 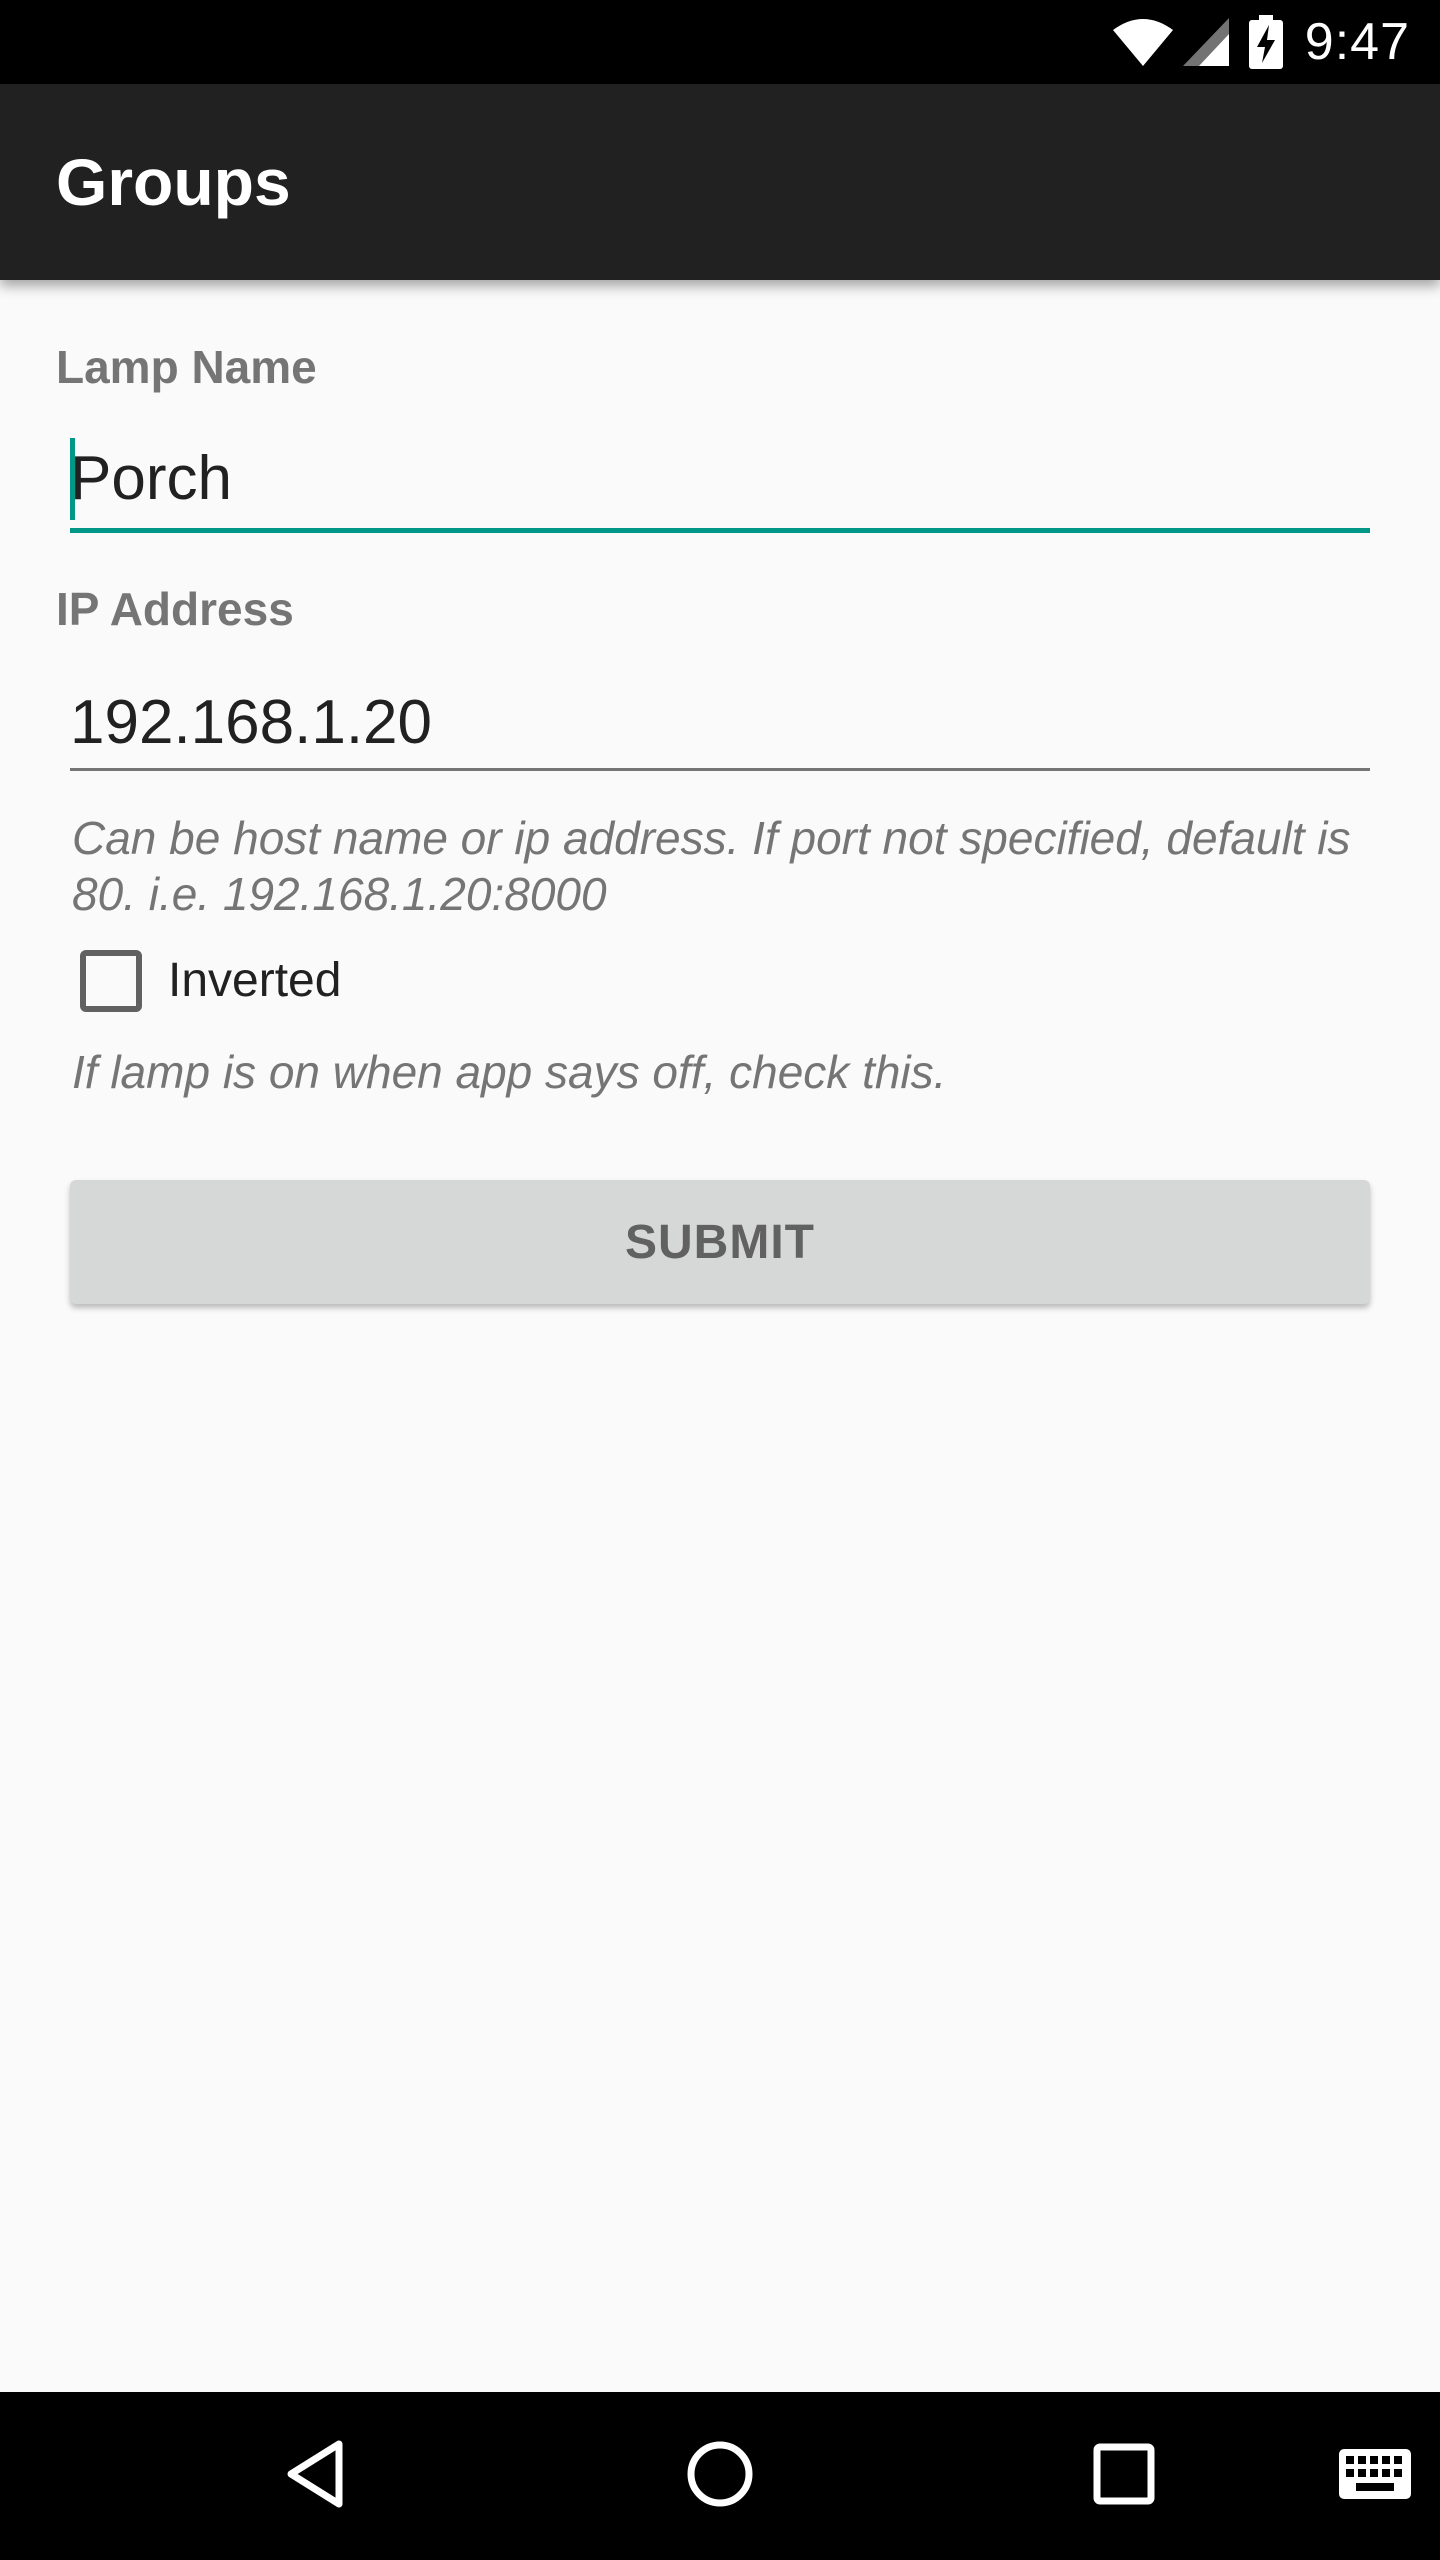 I want to click on back-button, so click(x=315, y=2476).